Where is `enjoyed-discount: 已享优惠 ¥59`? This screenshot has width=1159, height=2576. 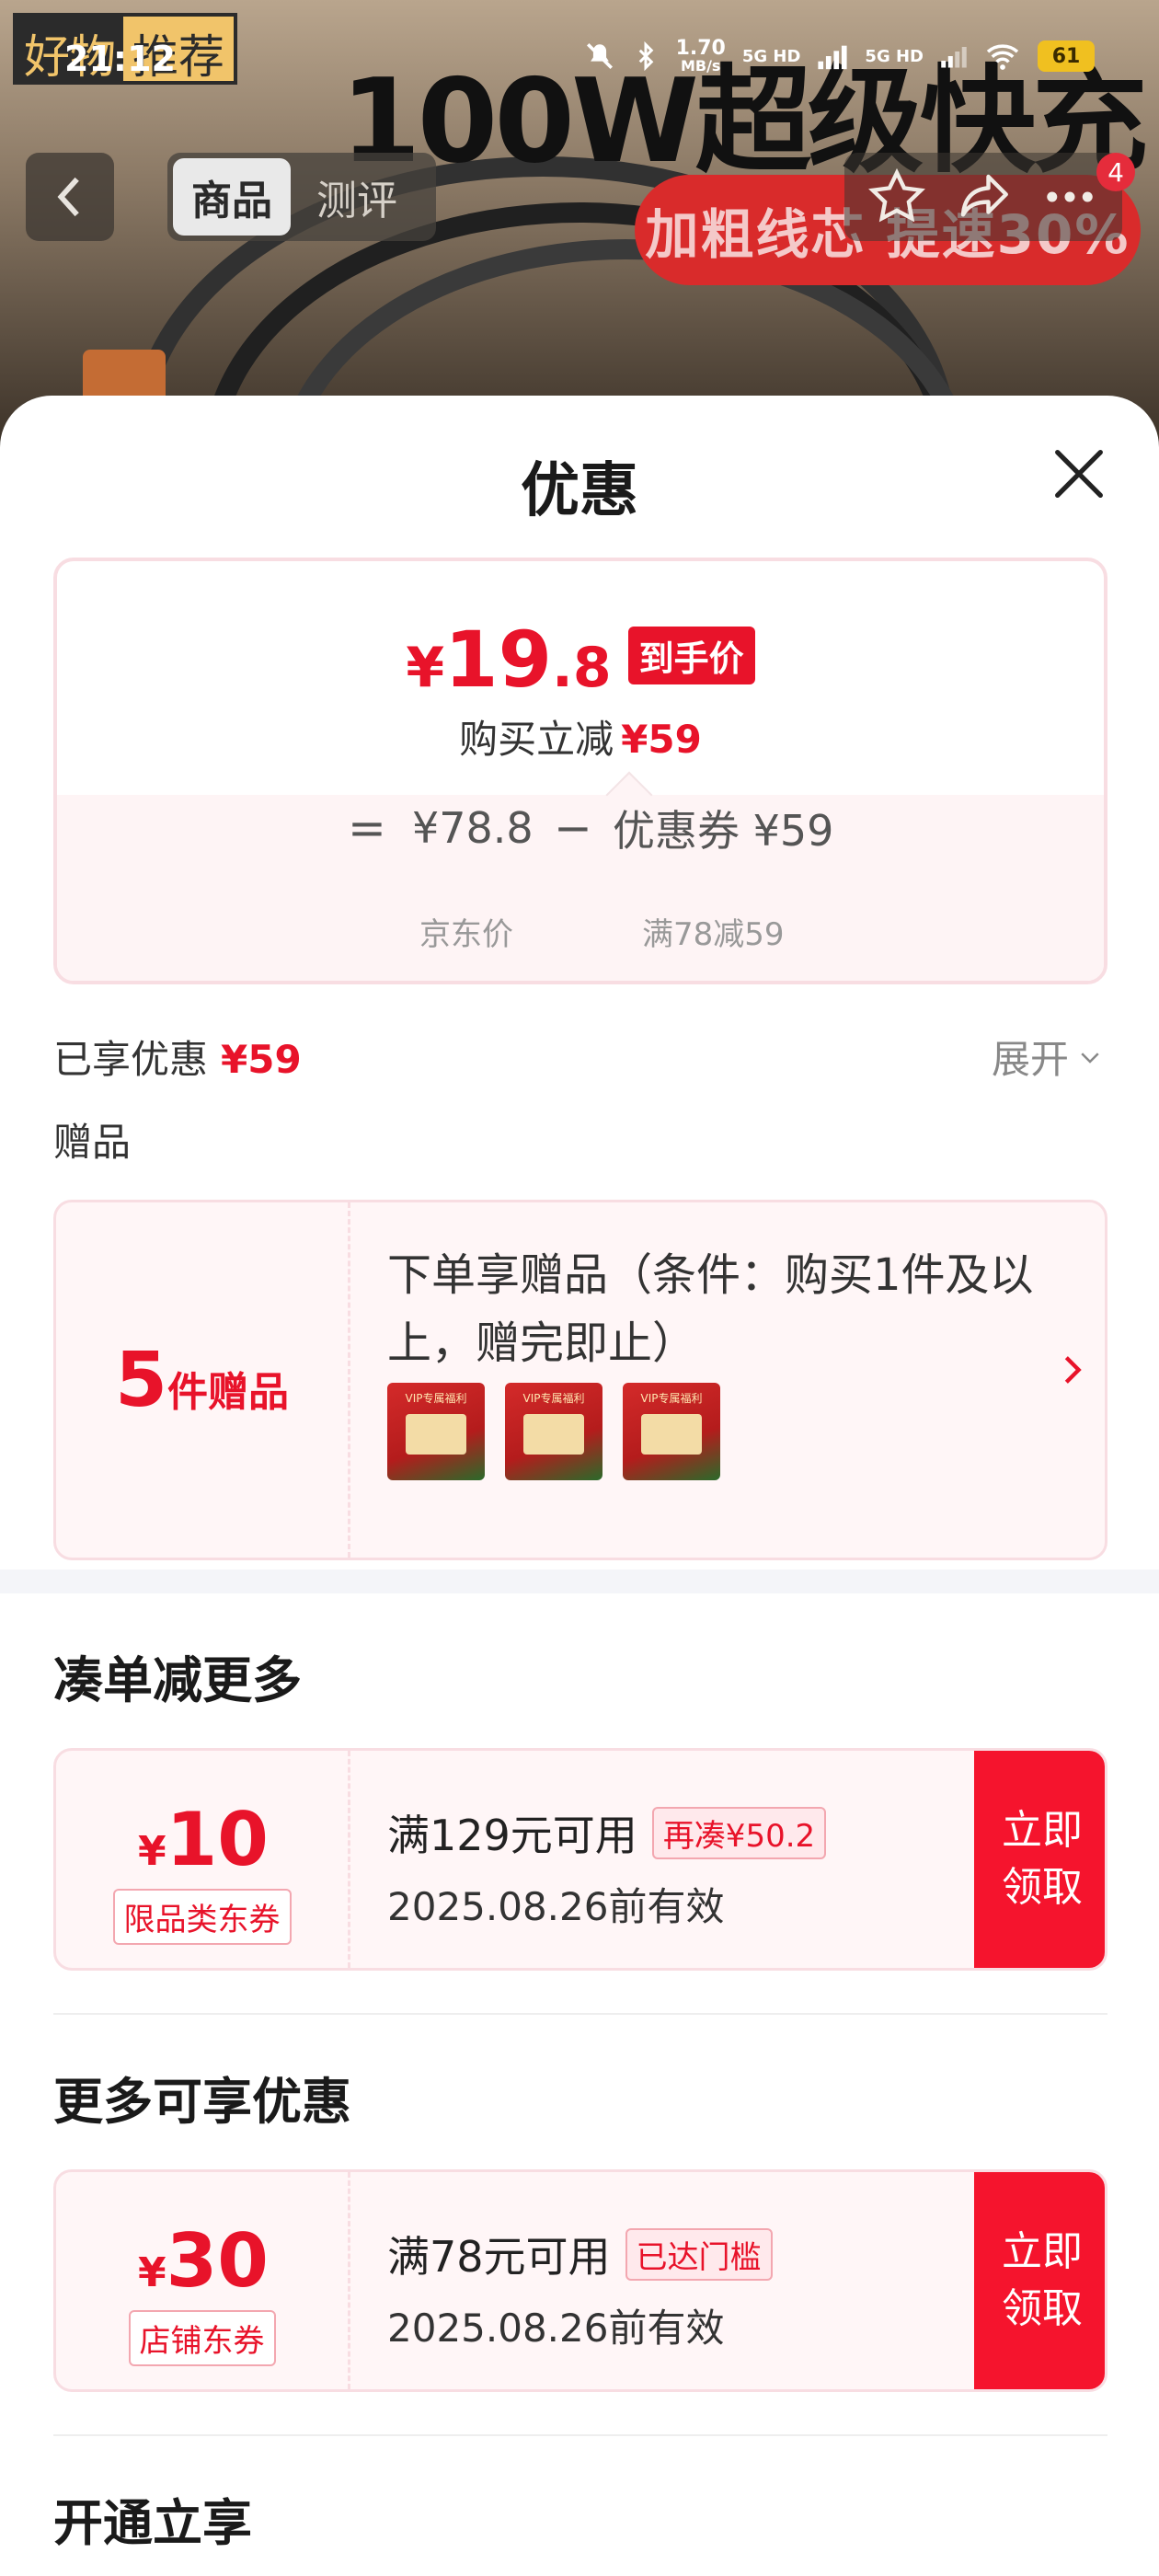 enjoyed-discount: 已享优惠 ¥59 is located at coordinates (177, 1057).